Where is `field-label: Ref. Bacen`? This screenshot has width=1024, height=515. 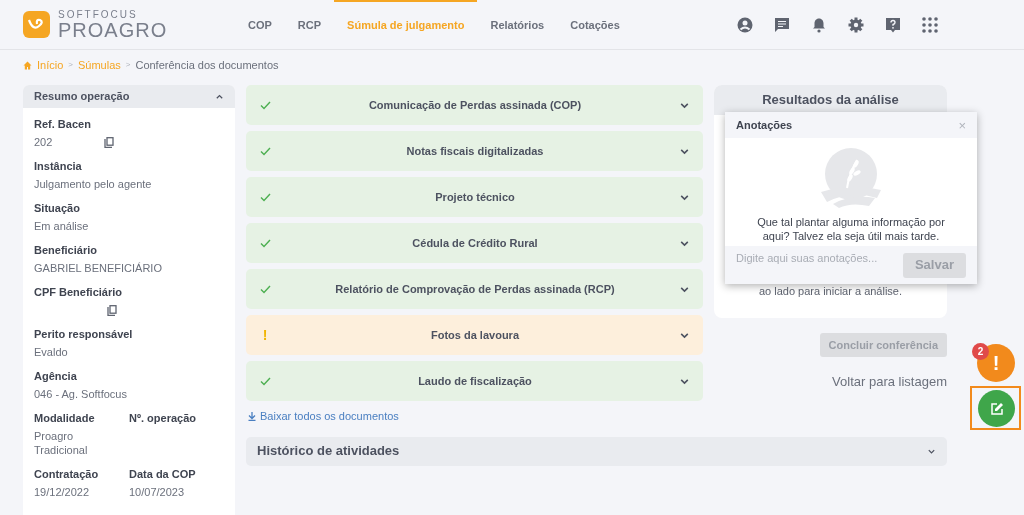
field-label: Ref. Bacen is located at coordinates (63, 124).